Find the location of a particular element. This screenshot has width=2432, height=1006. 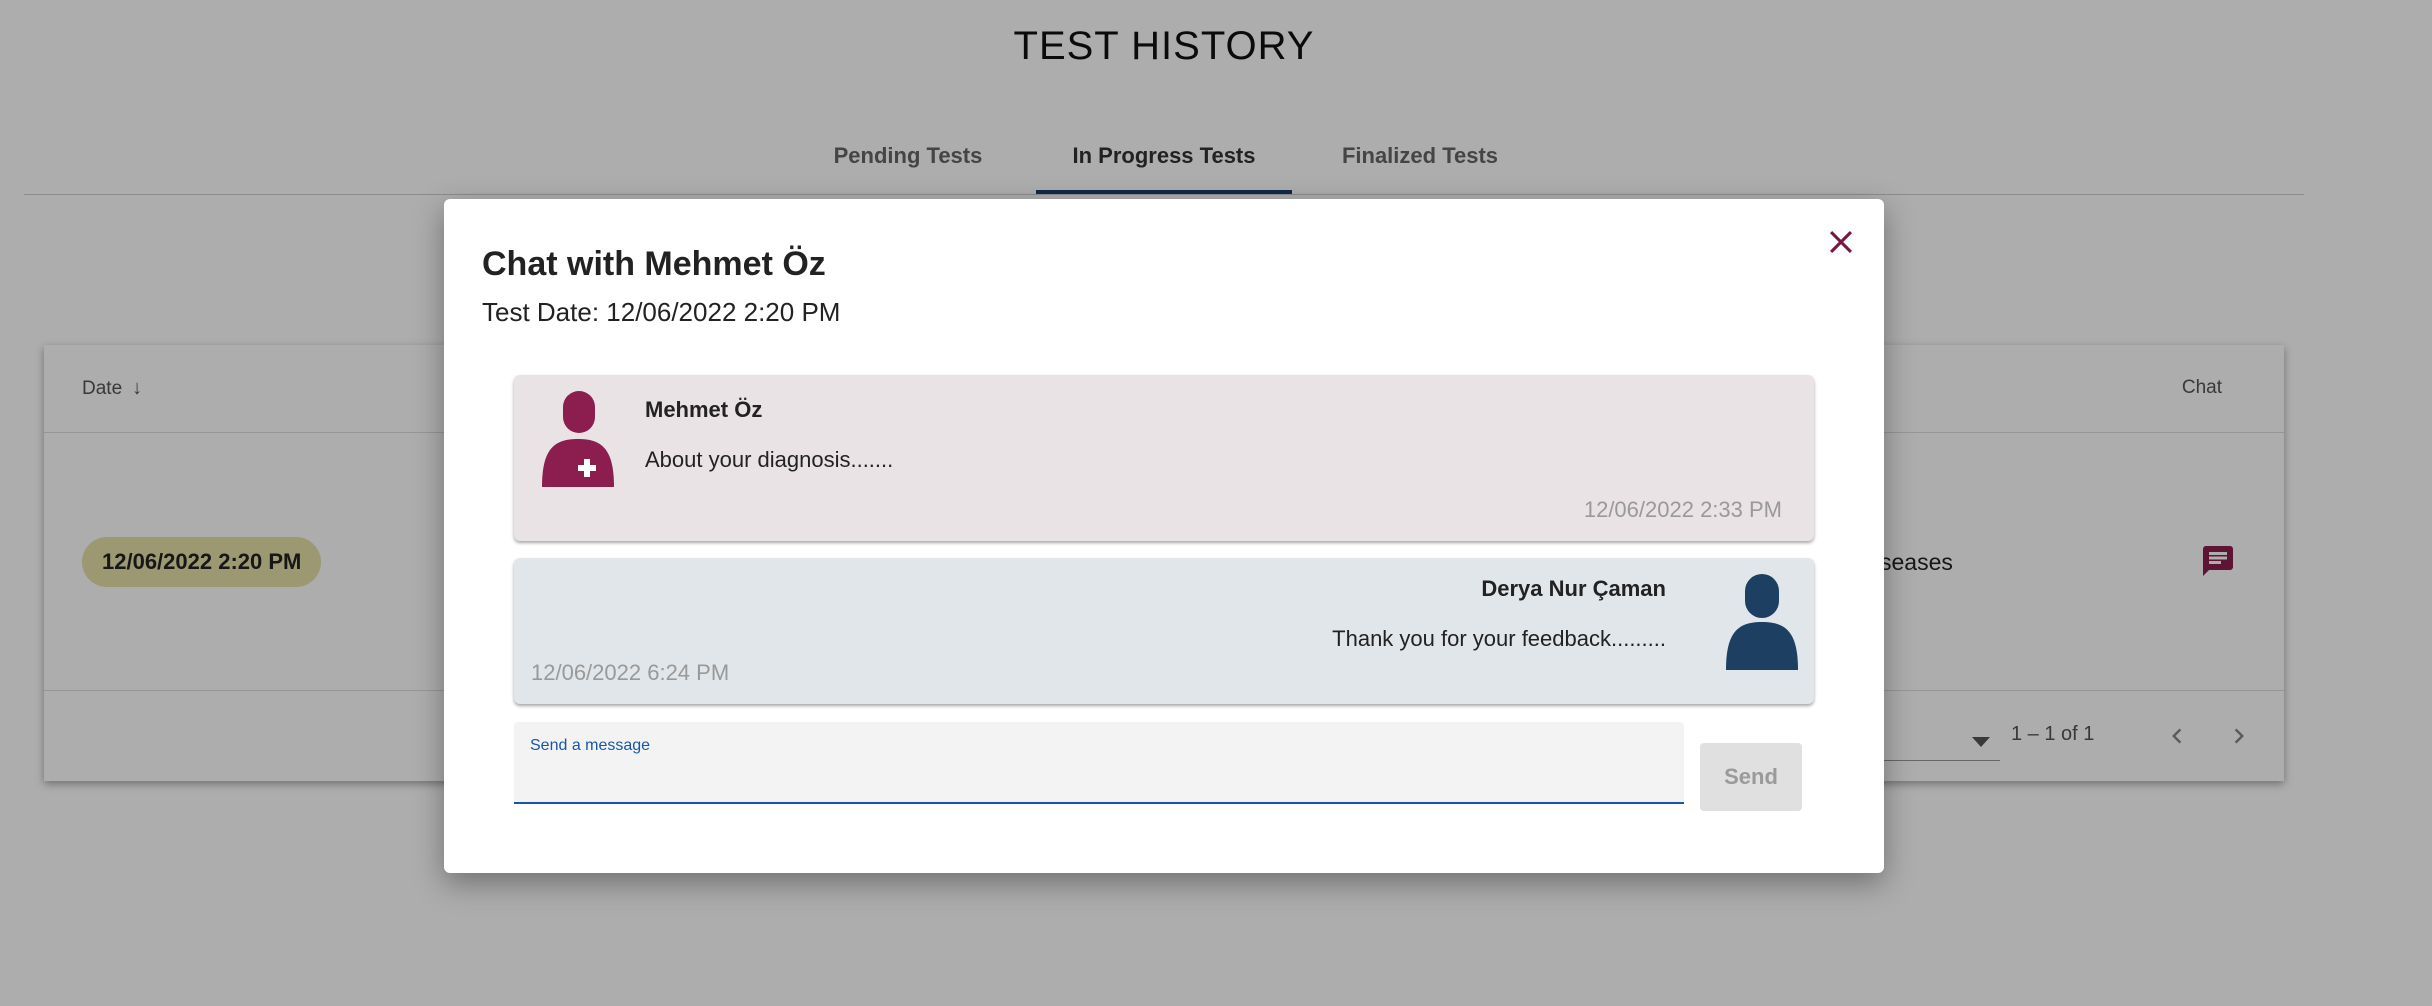

close-icon is located at coordinates (1841, 242).